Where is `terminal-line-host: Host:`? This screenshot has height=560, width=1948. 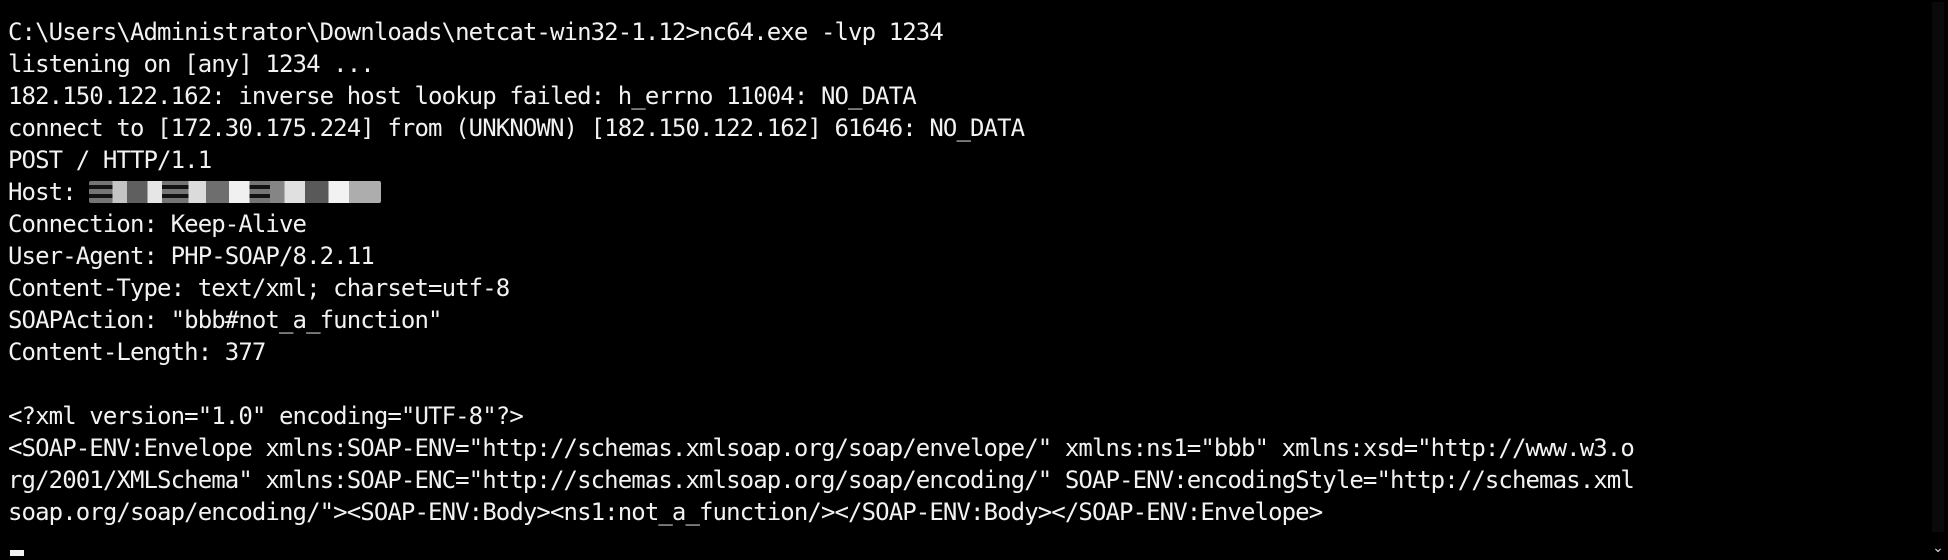 terminal-line-host: Host: is located at coordinates (964, 192).